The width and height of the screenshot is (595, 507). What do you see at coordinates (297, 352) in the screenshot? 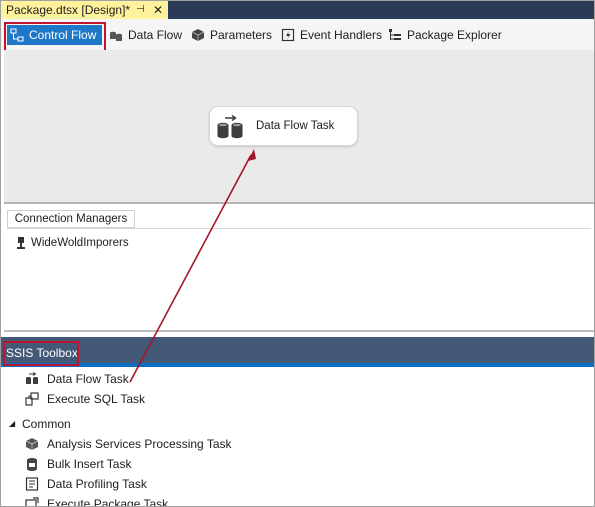
I see `toolbox-header` at bounding box center [297, 352].